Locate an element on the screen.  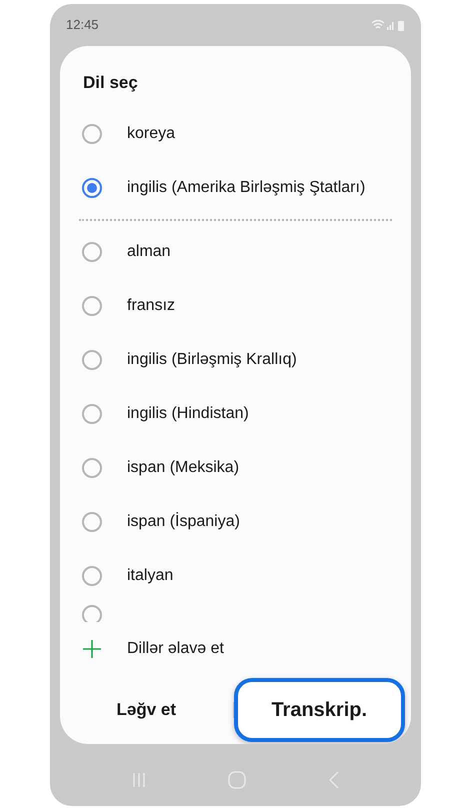
back-icon is located at coordinates (334, 780).